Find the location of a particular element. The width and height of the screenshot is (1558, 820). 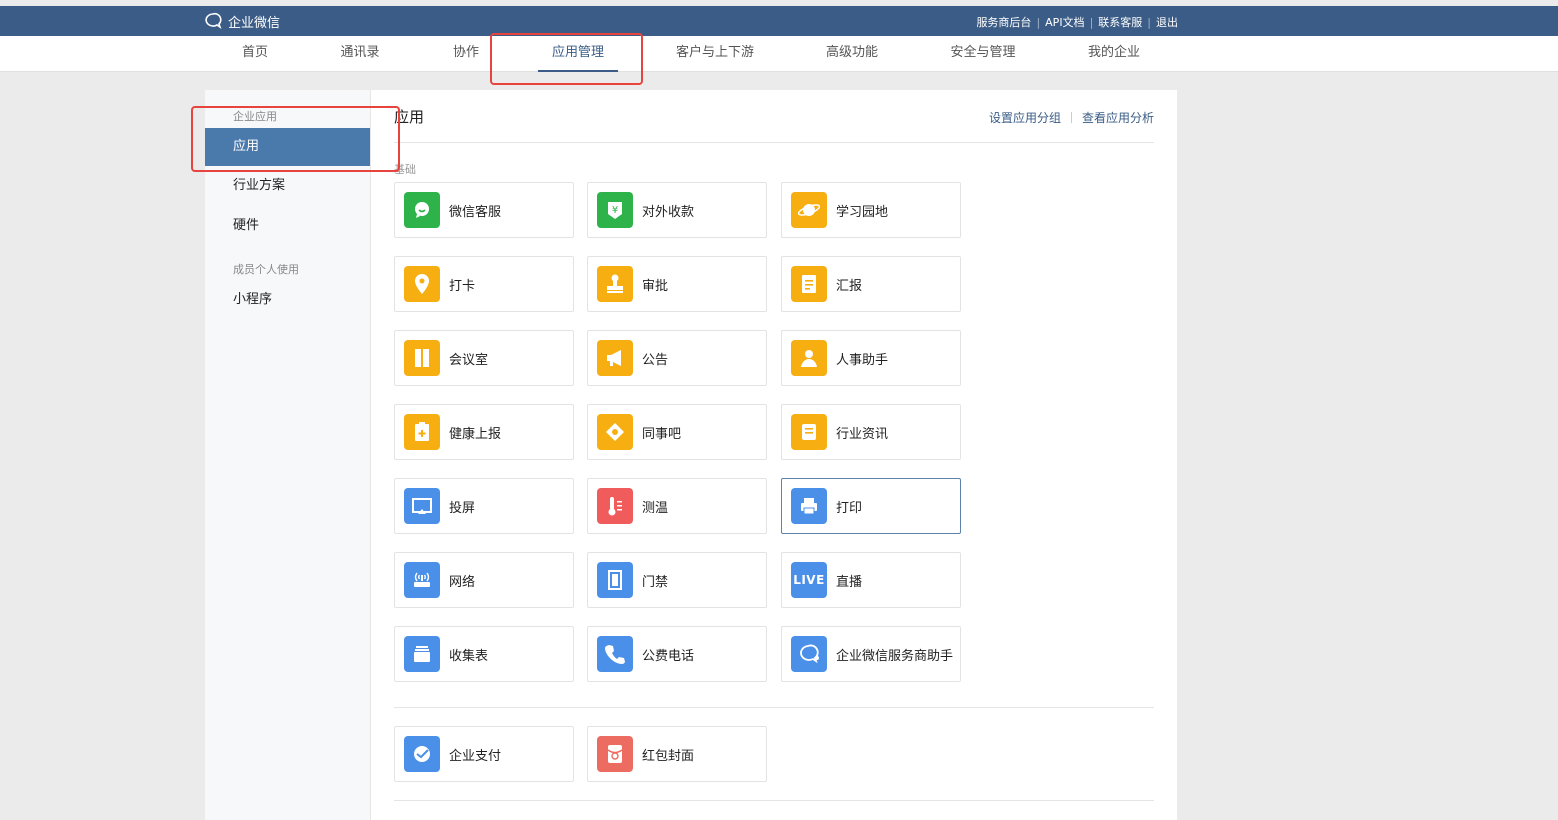

app-card: 打印 is located at coordinates (871, 506).